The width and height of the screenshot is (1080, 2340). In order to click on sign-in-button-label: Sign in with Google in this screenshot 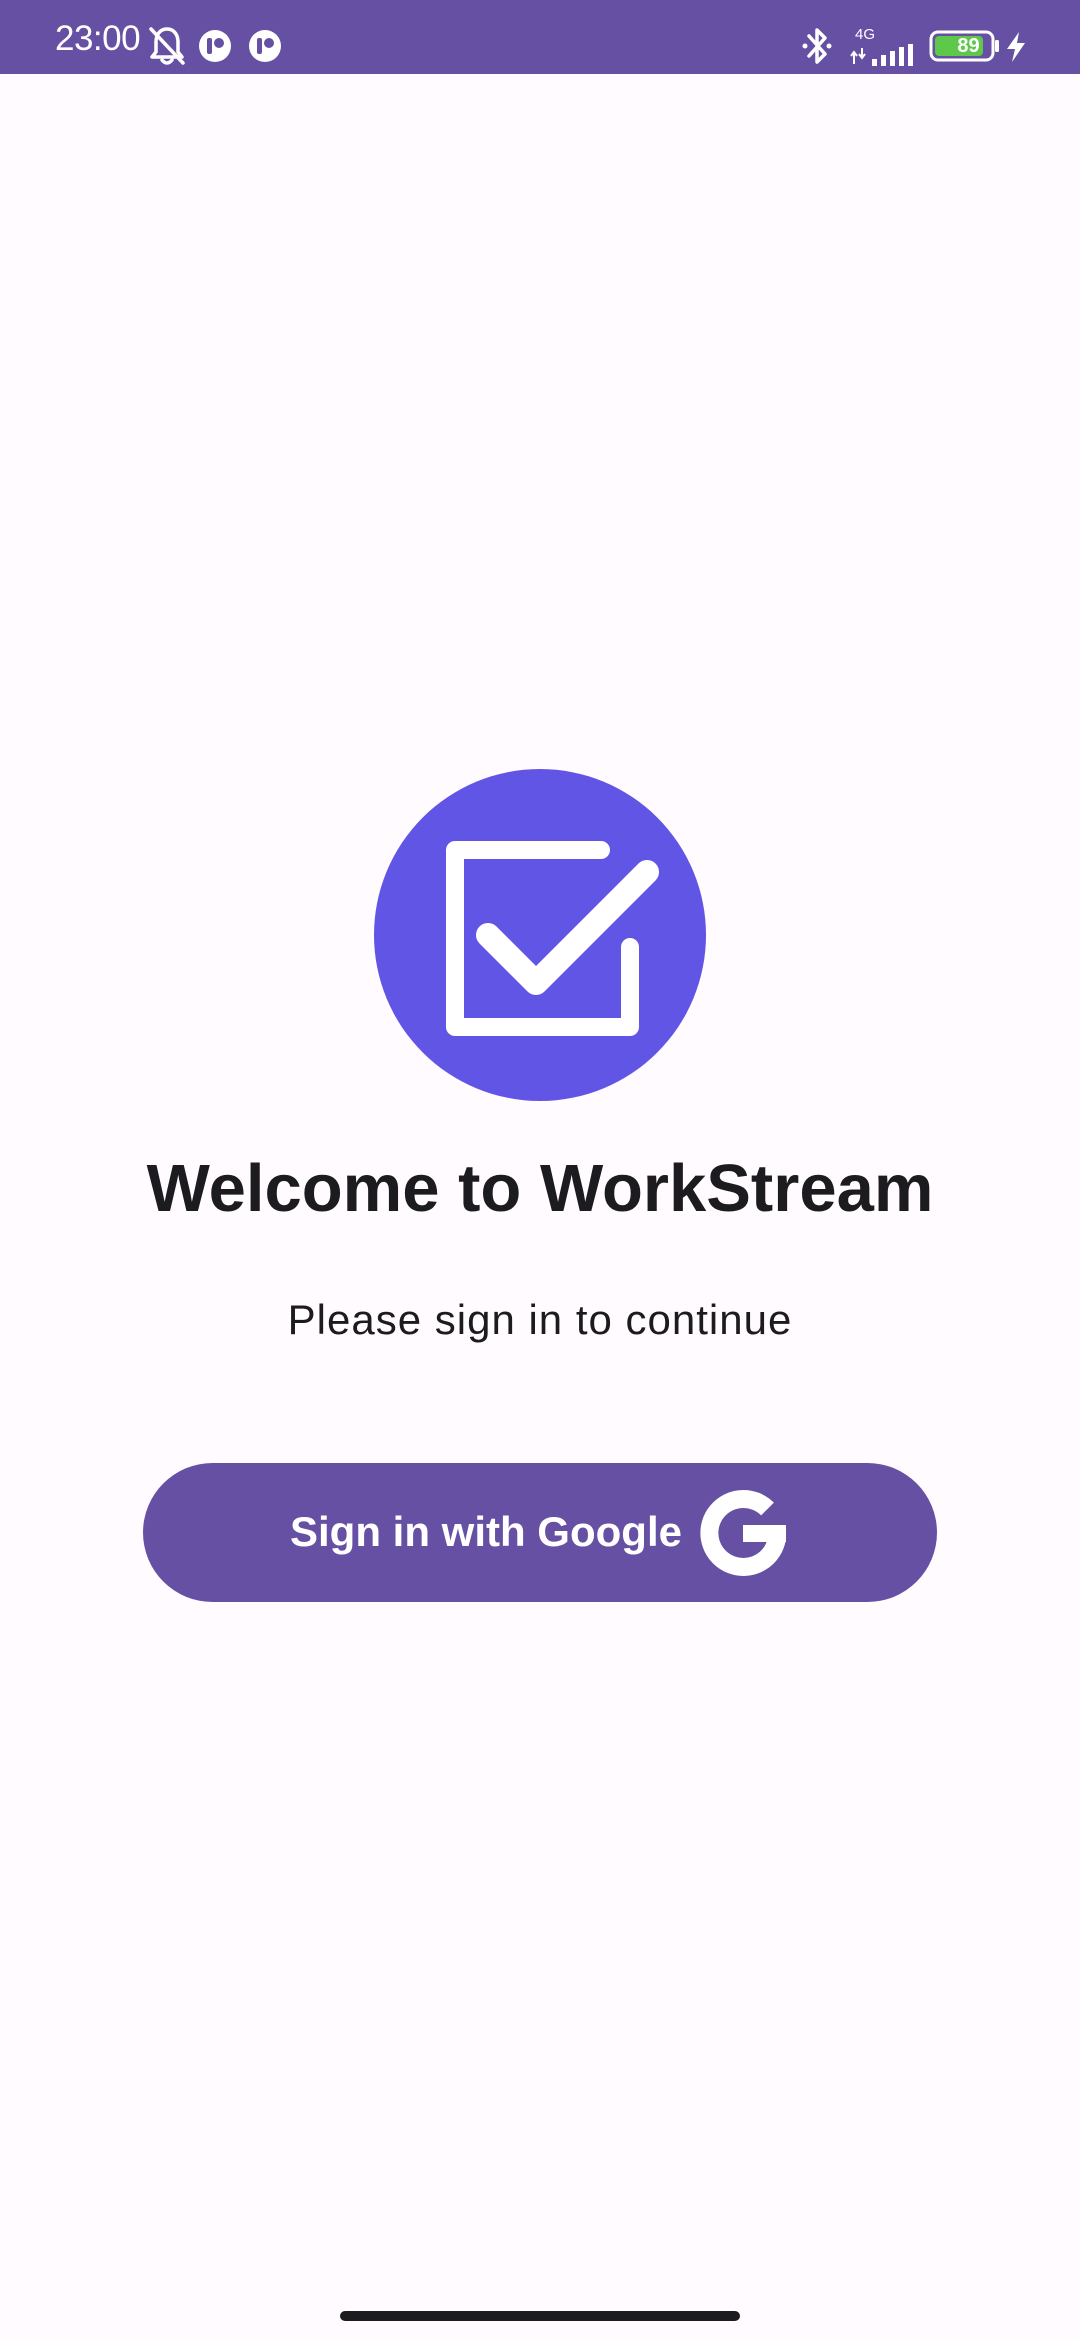, I will do `click(486, 1531)`.